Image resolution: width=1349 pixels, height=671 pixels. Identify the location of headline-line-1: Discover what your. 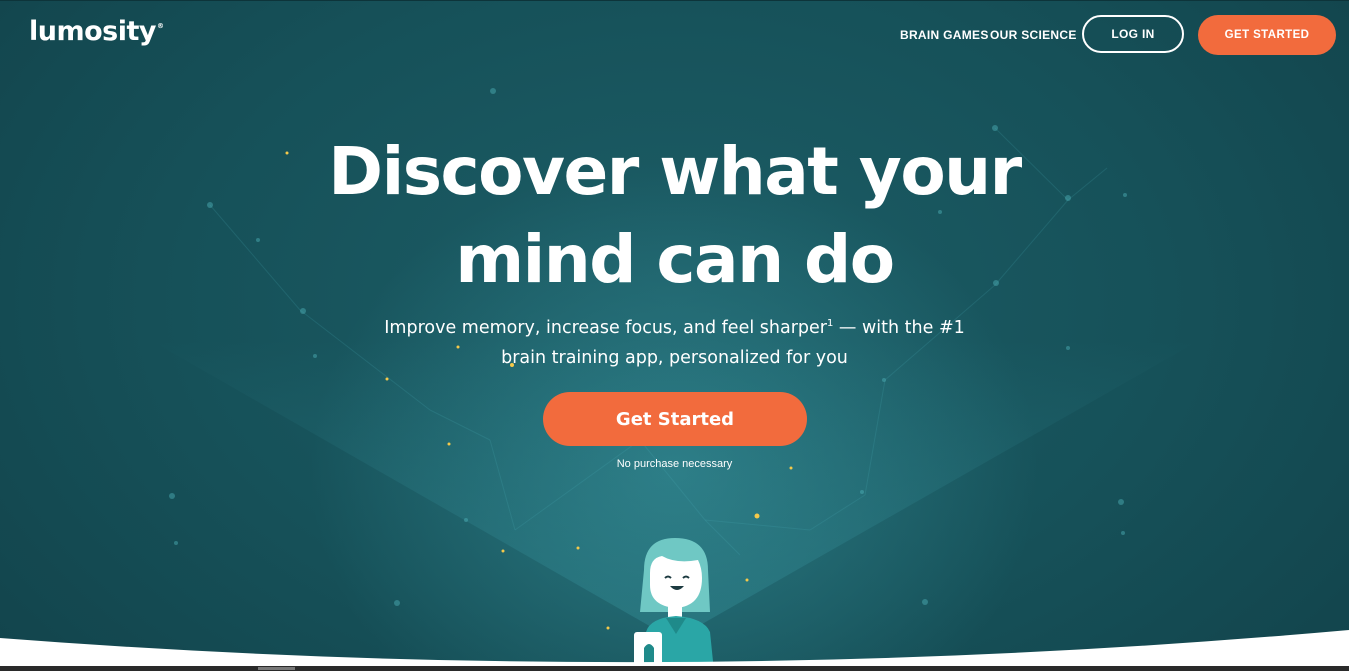
(675, 171).